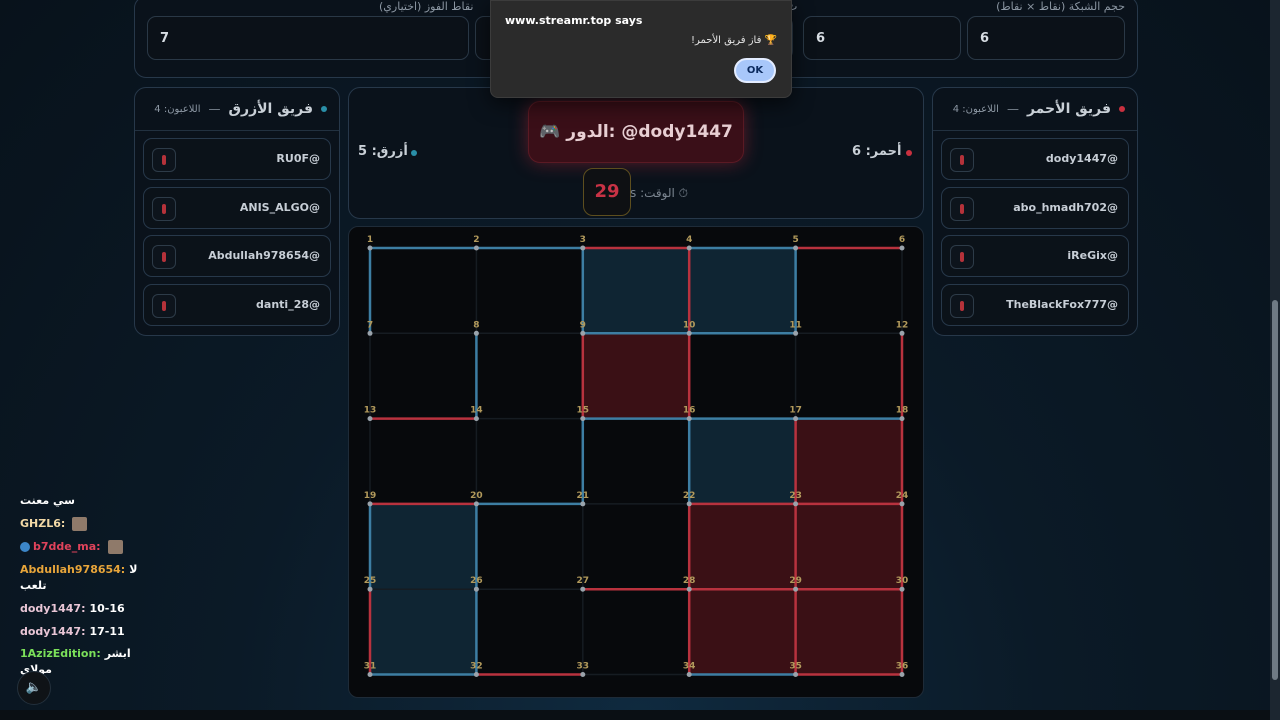  I want to click on player-row: ANIS_ALGO@, so click(237, 208).